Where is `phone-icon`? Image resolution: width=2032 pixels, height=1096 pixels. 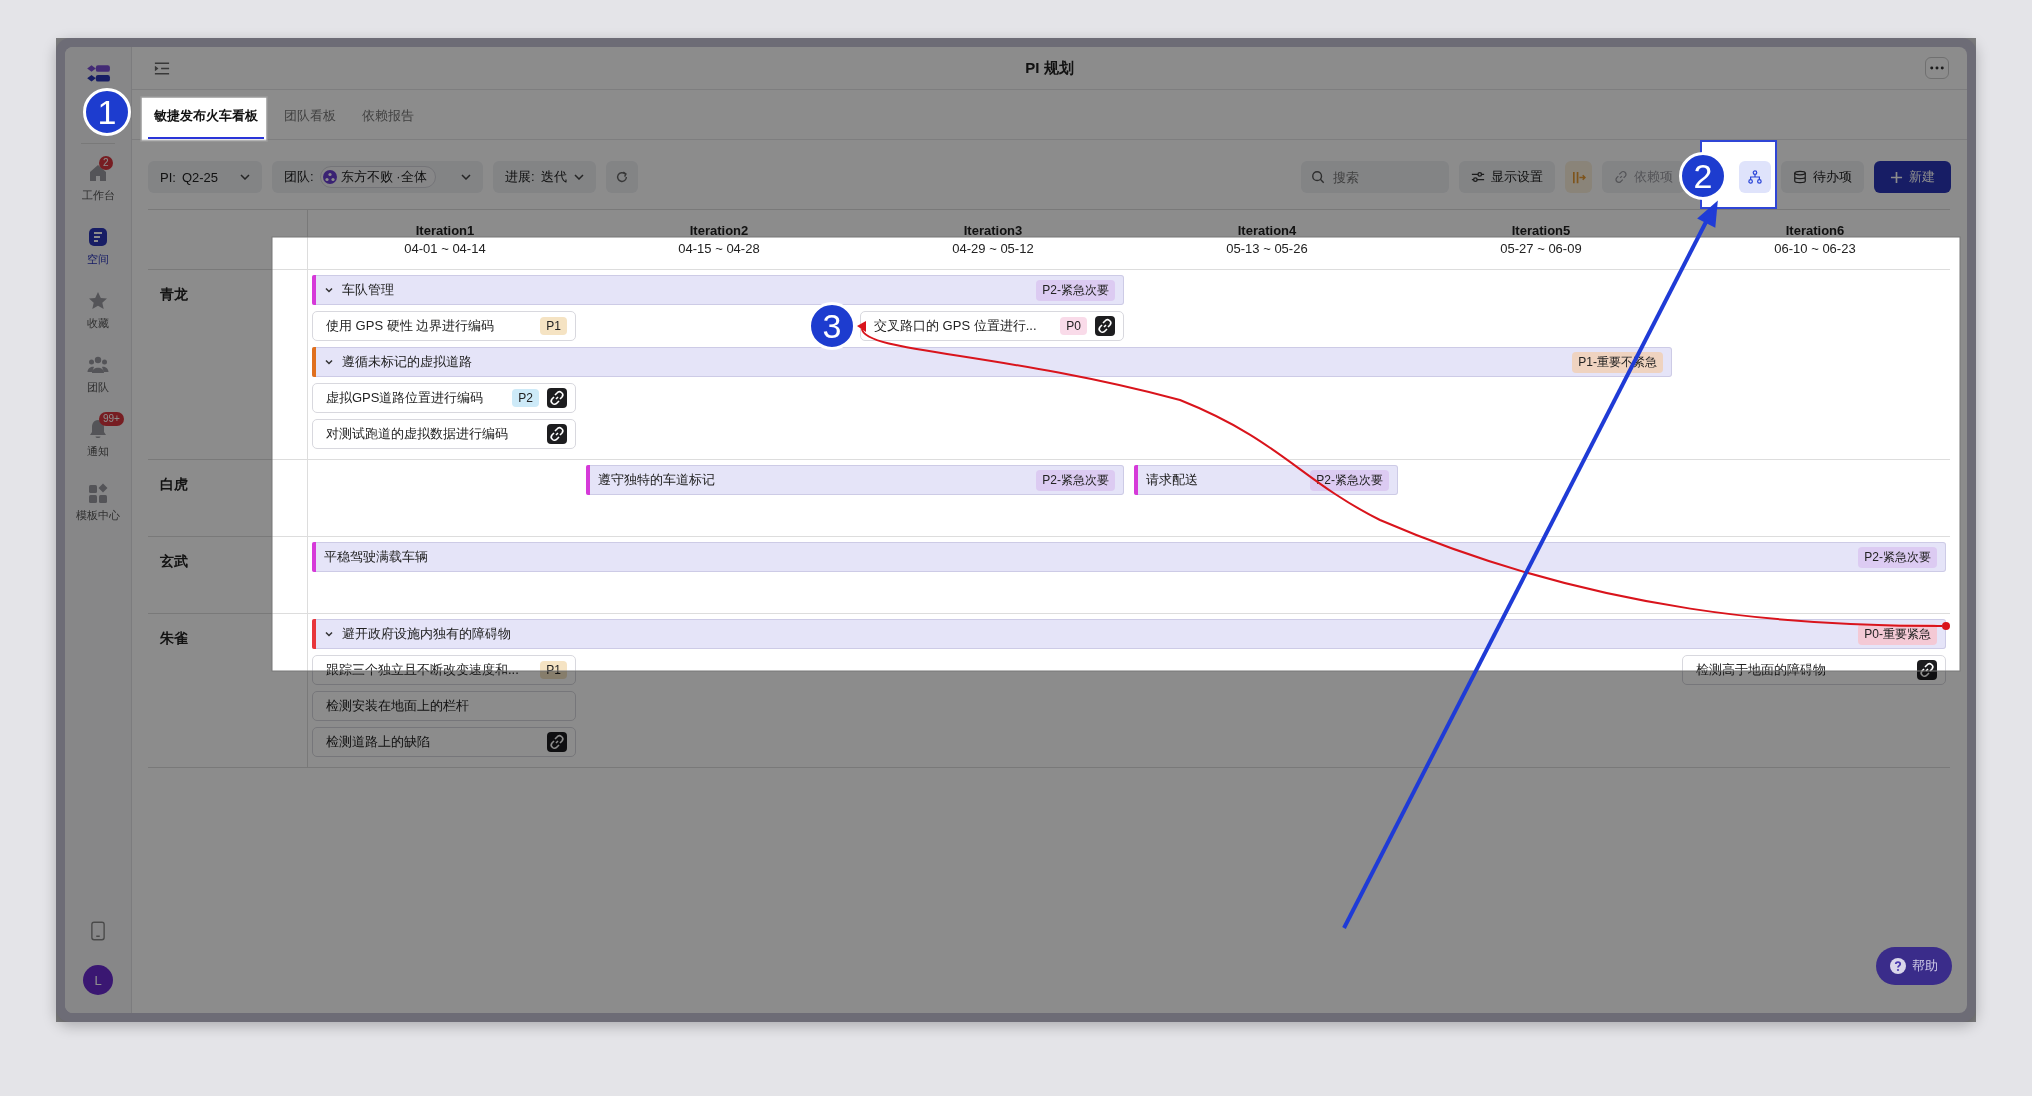
phone-icon is located at coordinates (98, 931).